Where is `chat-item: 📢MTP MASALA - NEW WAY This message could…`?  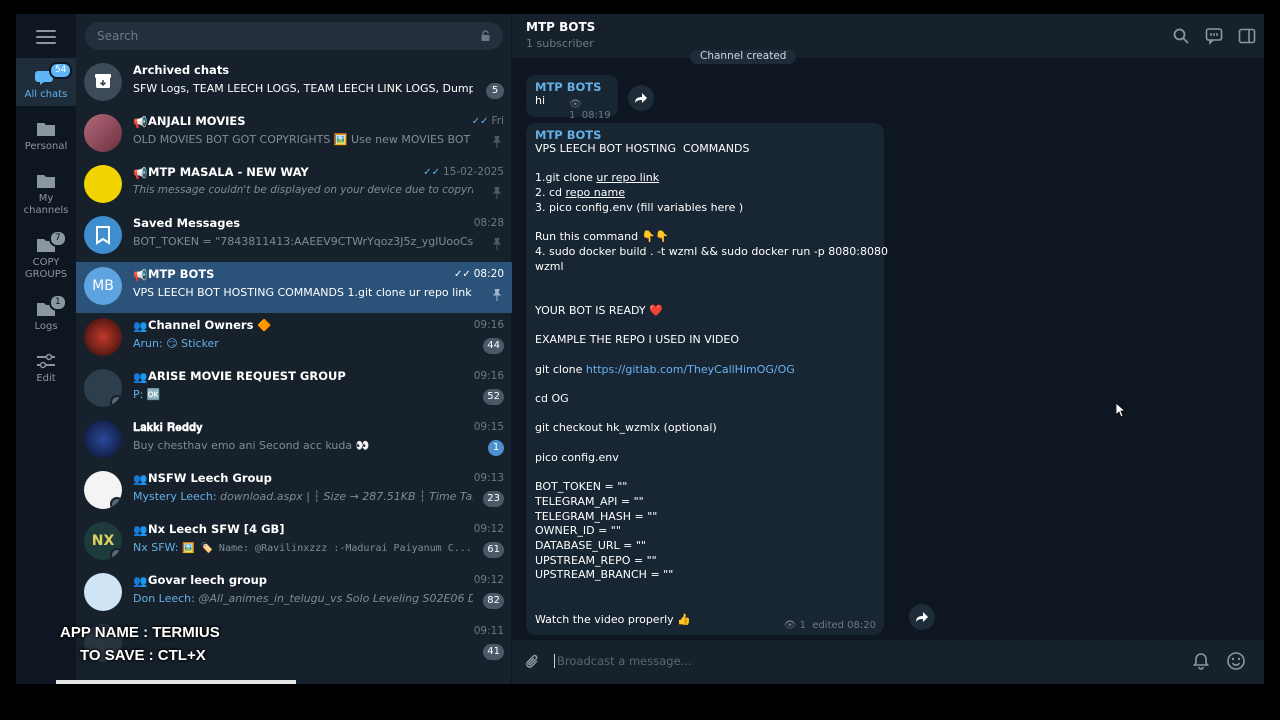
chat-item: 📢MTP MASALA - NEW WAY This message could… is located at coordinates (294, 185).